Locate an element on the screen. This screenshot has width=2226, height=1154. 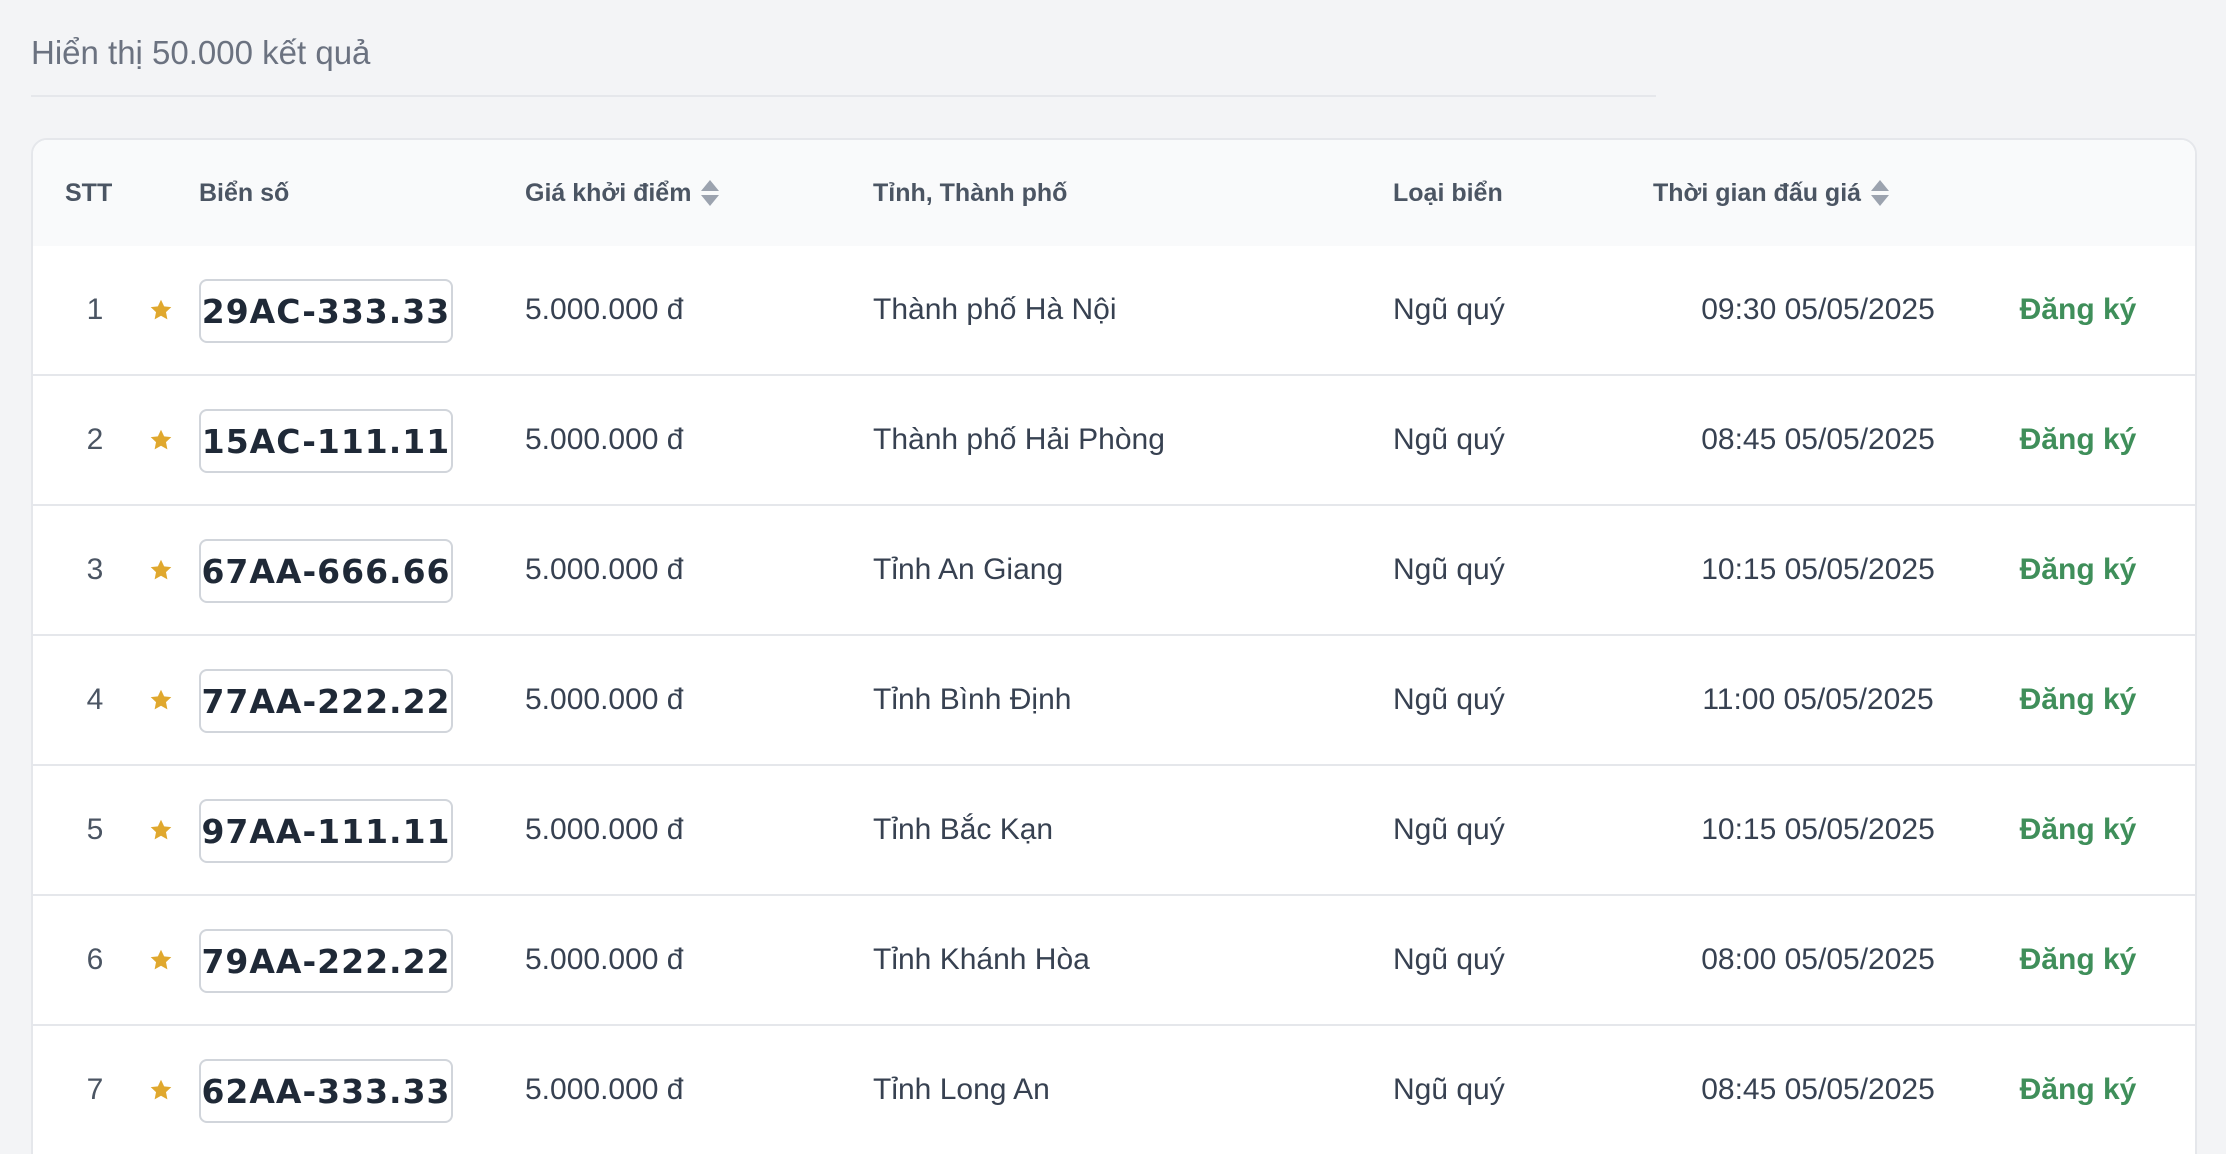
license-plate: 77AA-222.22 is located at coordinates (326, 701).